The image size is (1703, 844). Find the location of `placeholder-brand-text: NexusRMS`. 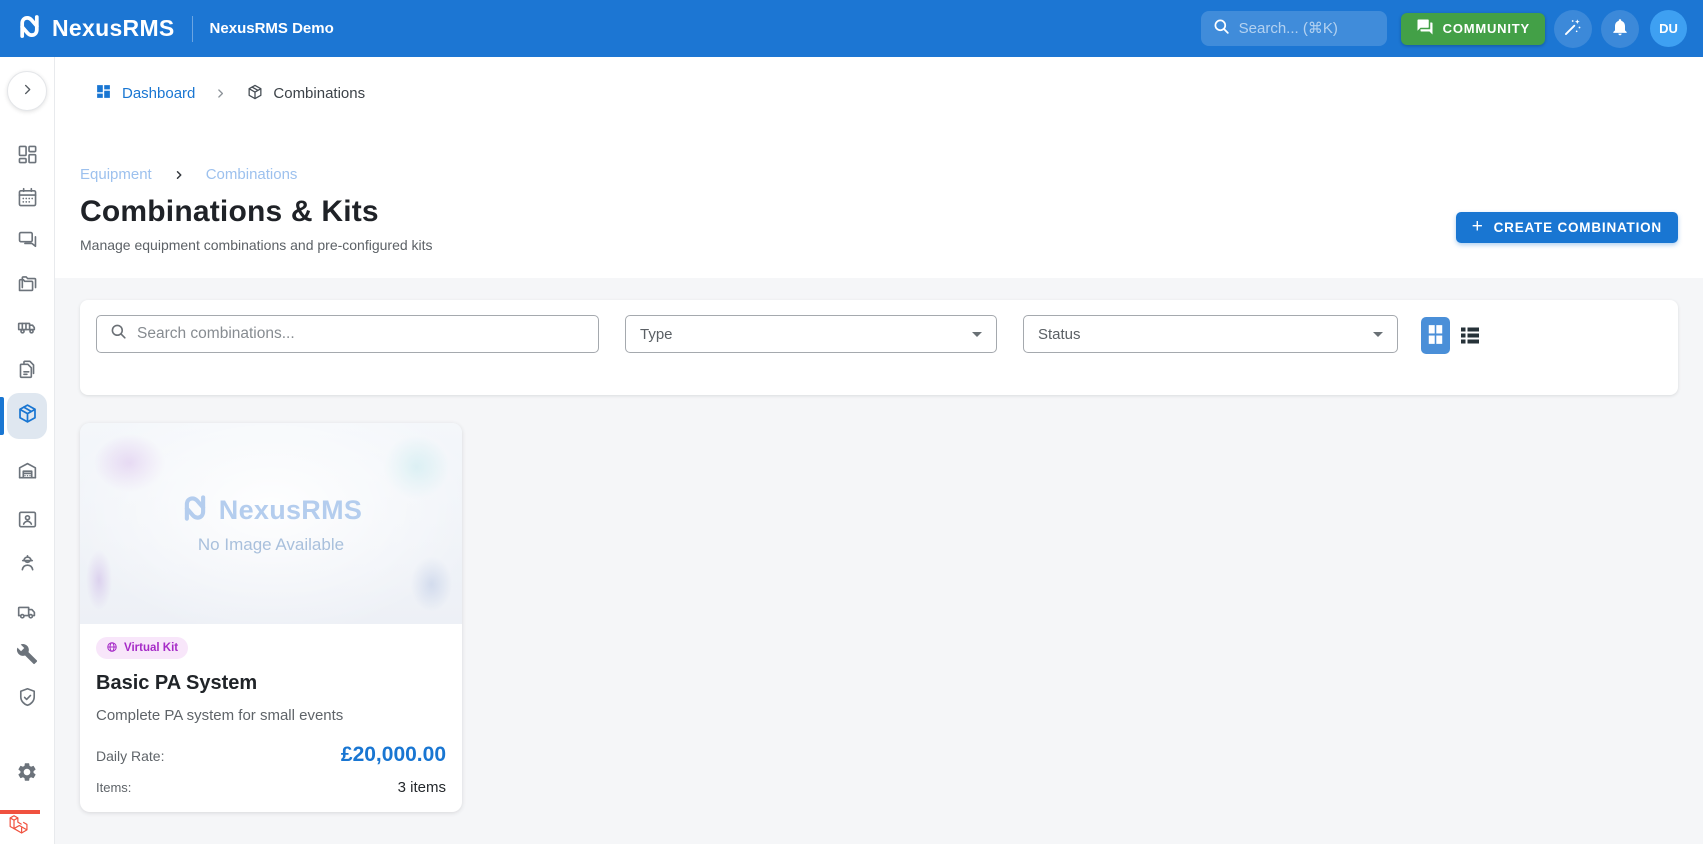

placeholder-brand-text: NexusRMS is located at coordinates (290, 509).